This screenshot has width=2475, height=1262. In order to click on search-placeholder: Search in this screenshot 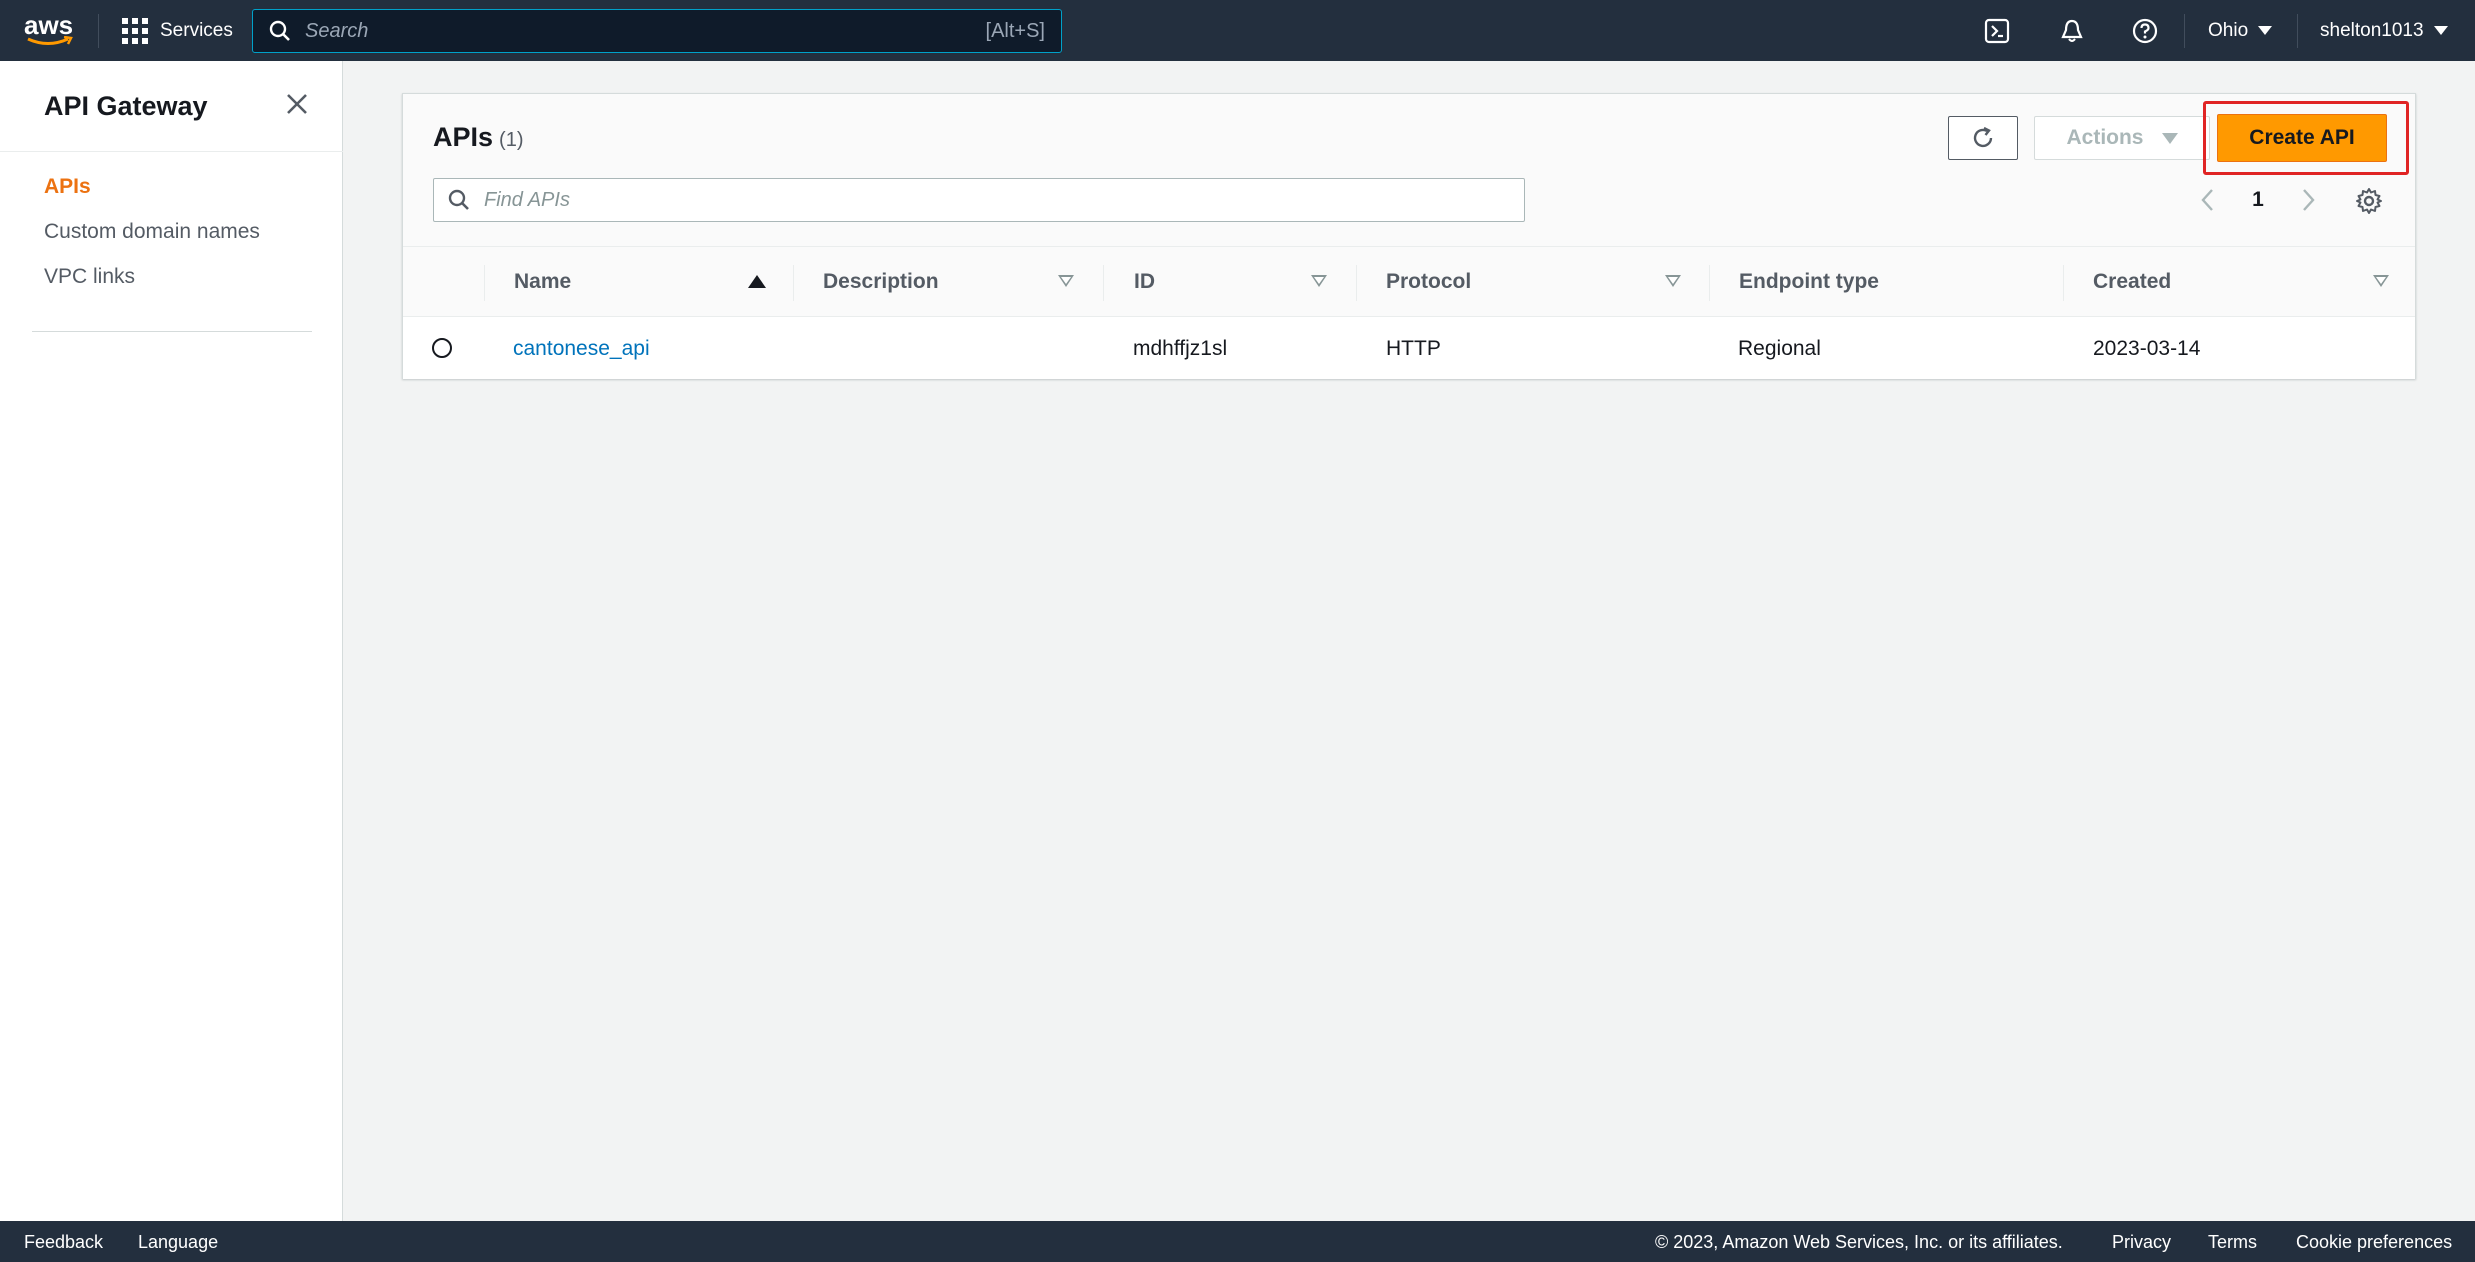, I will do `click(337, 30)`.